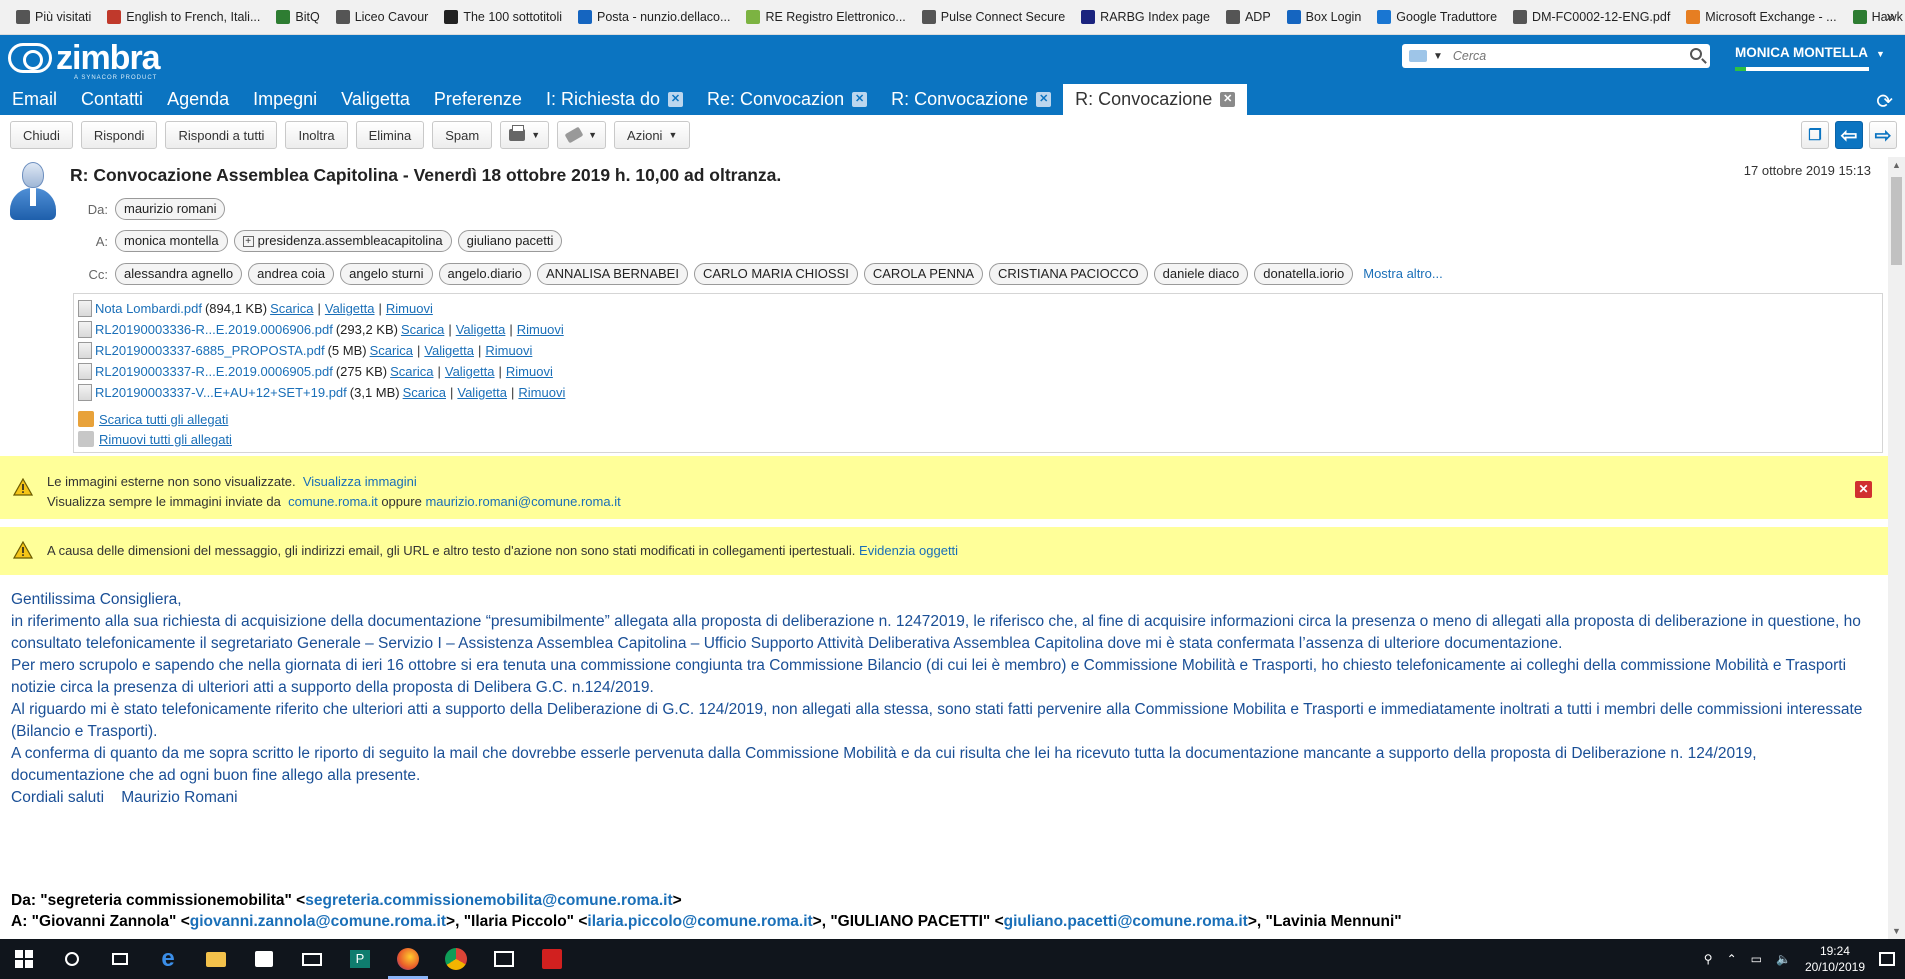 The height and width of the screenshot is (979, 1905). Describe the element at coordinates (1201, 274) in the screenshot. I see `recipient-chip: daniele diaco` at that location.